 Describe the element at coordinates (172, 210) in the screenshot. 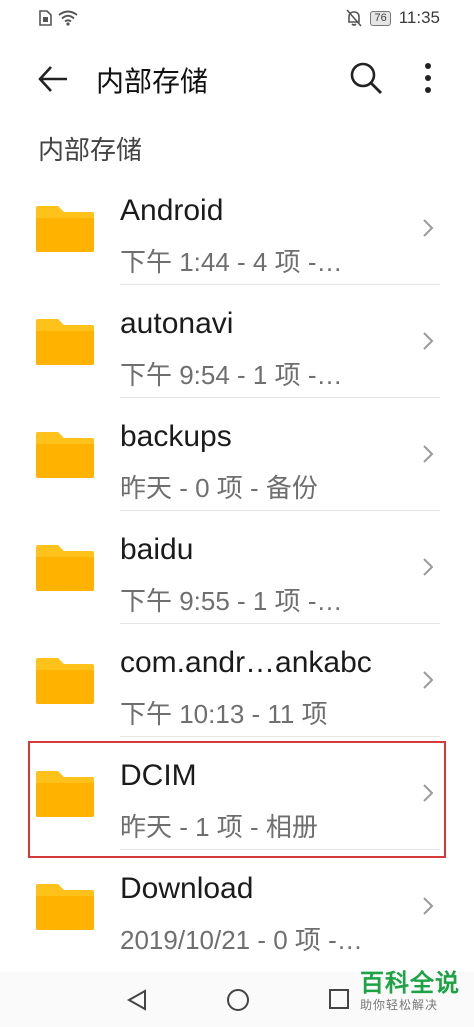

I see `folder-name: Android` at that location.